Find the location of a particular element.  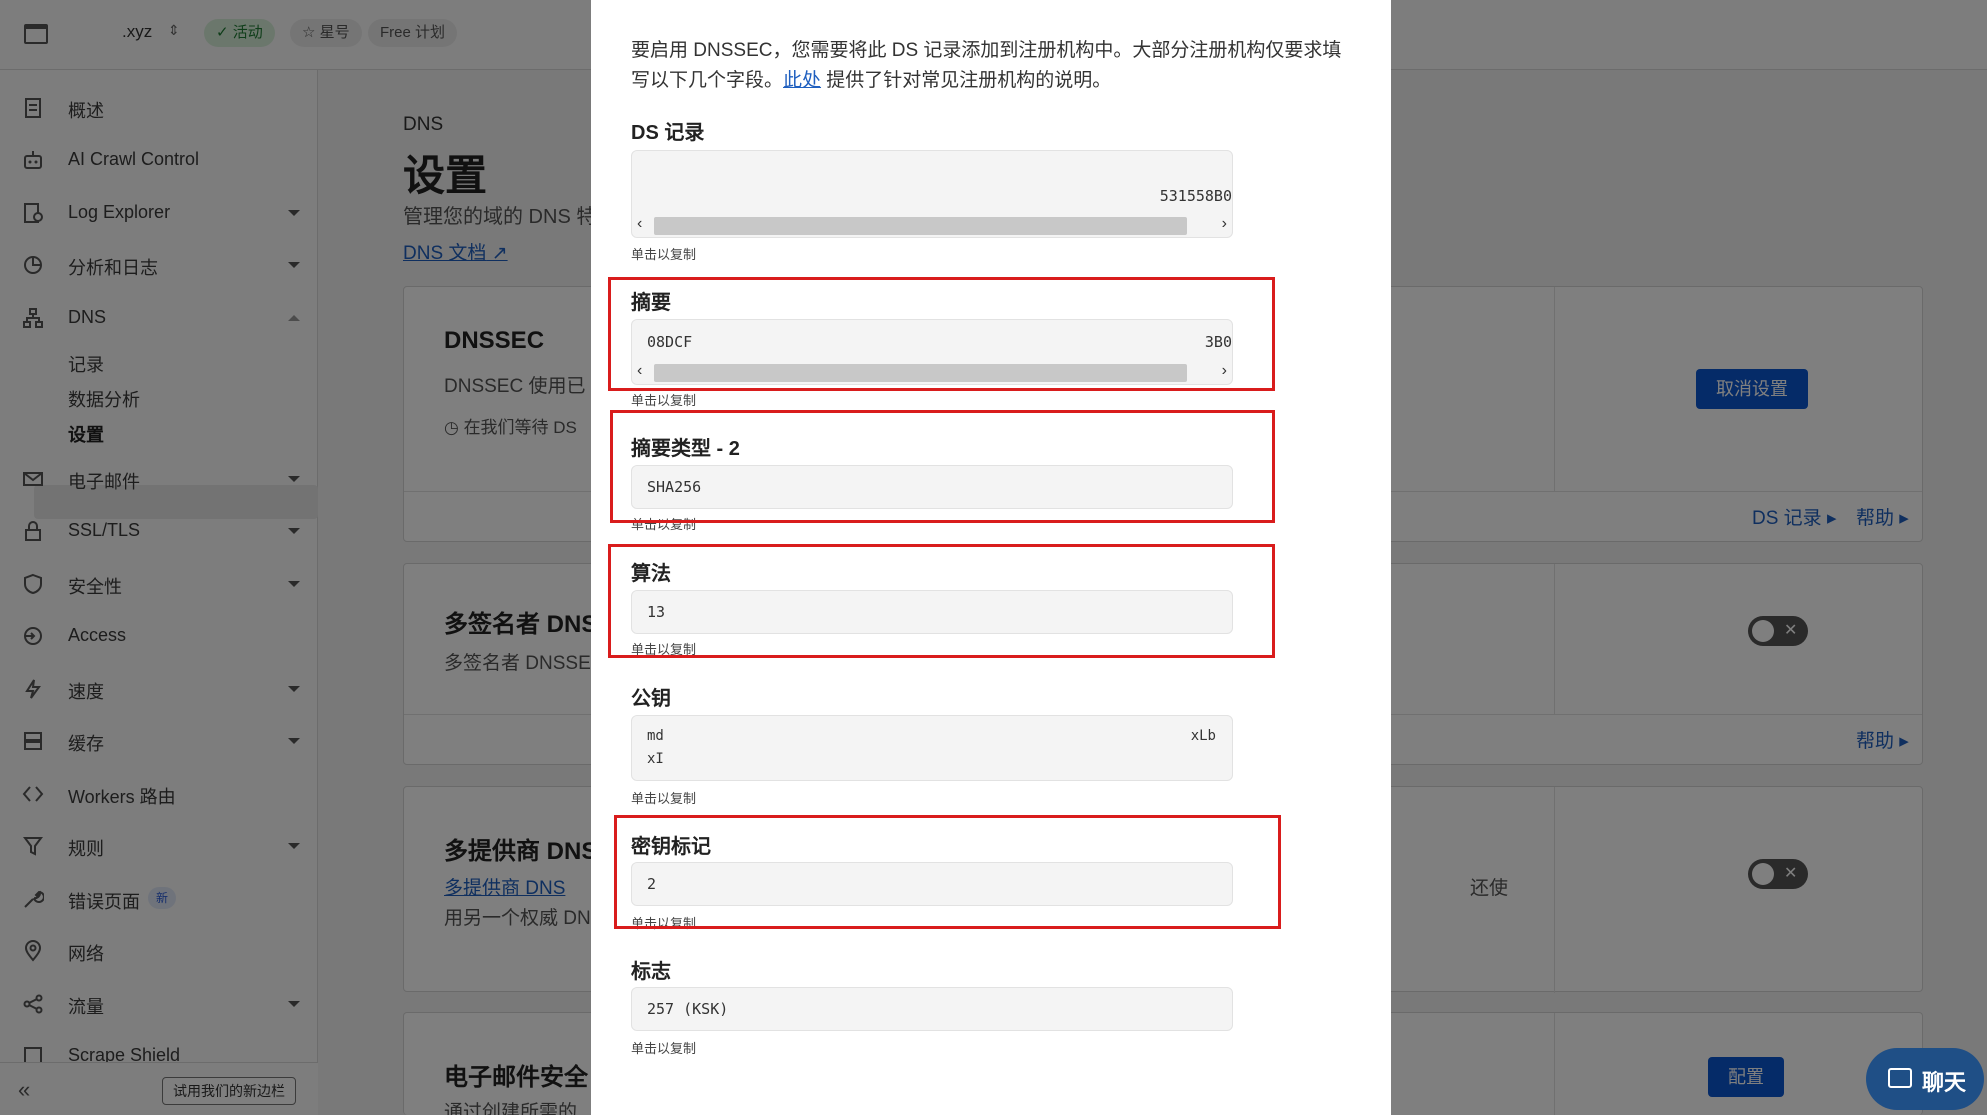

highlight-box-algorithm is located at coordinates (941, 601).